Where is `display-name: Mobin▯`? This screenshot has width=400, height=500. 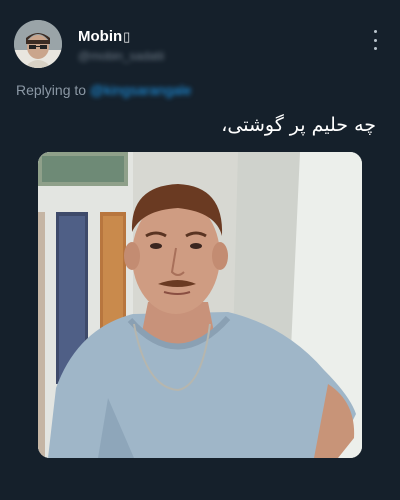
display-name: Mobin▯ is located at coordinates (104, 36).